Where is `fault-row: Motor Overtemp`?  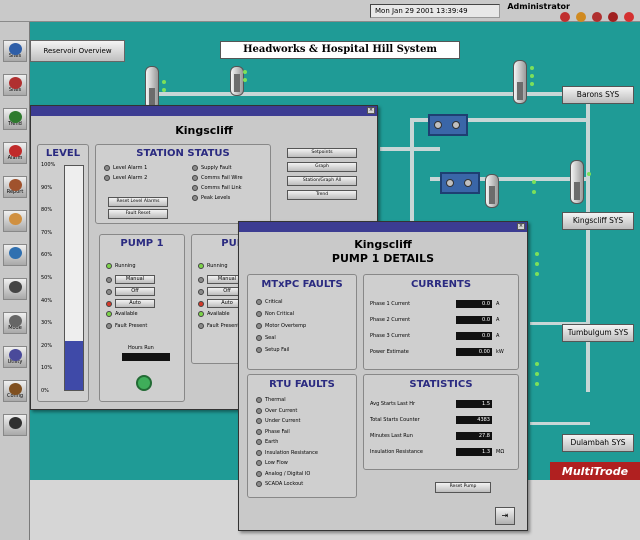
fault-row: Motor Overtemp is located at coordinates (281, 326).